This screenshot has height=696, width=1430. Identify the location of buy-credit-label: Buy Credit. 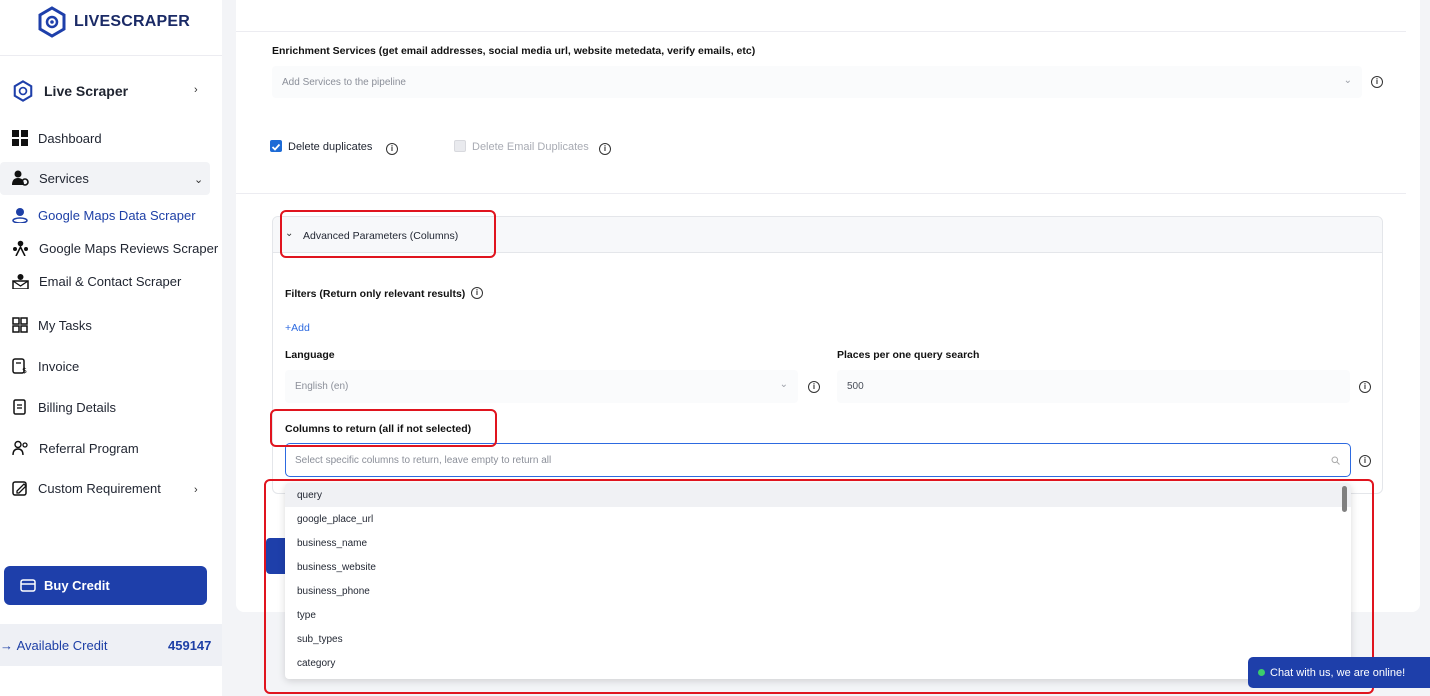
(77, 585).